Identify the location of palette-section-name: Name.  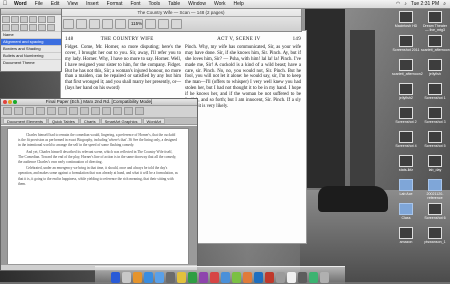
(31, 34).